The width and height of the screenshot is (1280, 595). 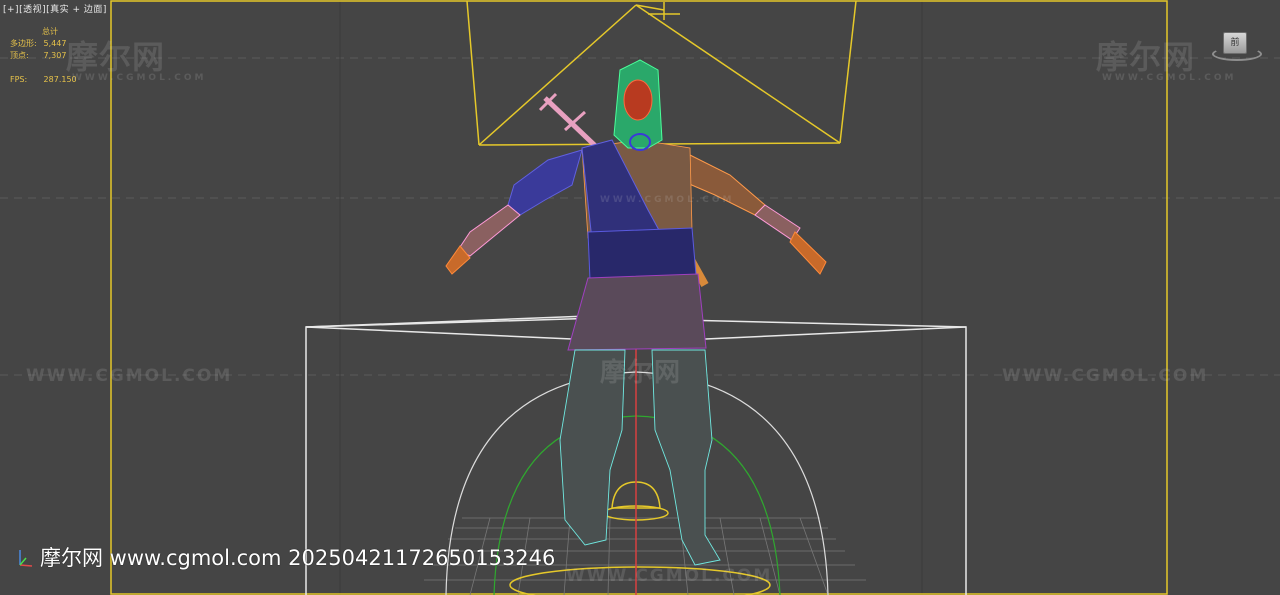 What do you see at coordinates (116, 57) in the screenshot?
I see `watermark-brand-left: 摩尔网` at bounding box center [116, 57].